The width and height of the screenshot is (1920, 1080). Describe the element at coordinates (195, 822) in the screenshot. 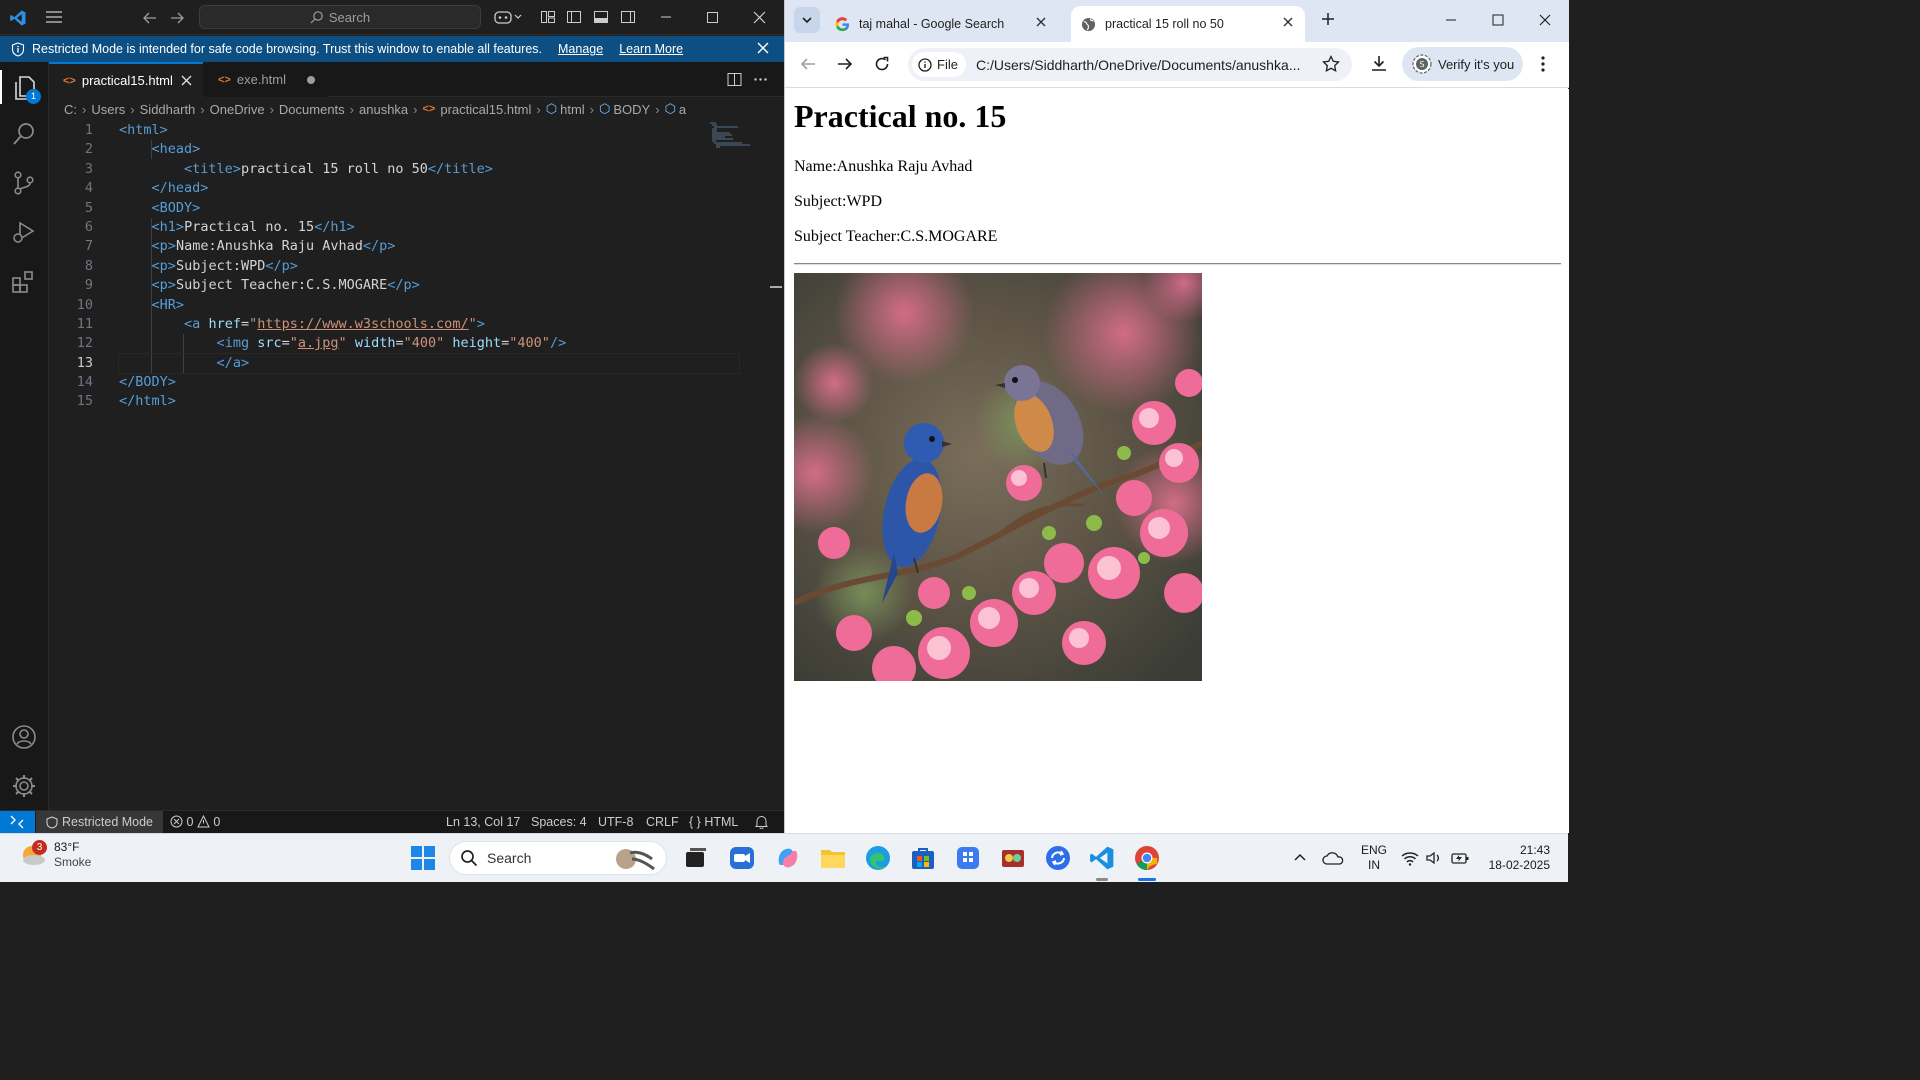

I see `problems-status: 0 0` at that location.